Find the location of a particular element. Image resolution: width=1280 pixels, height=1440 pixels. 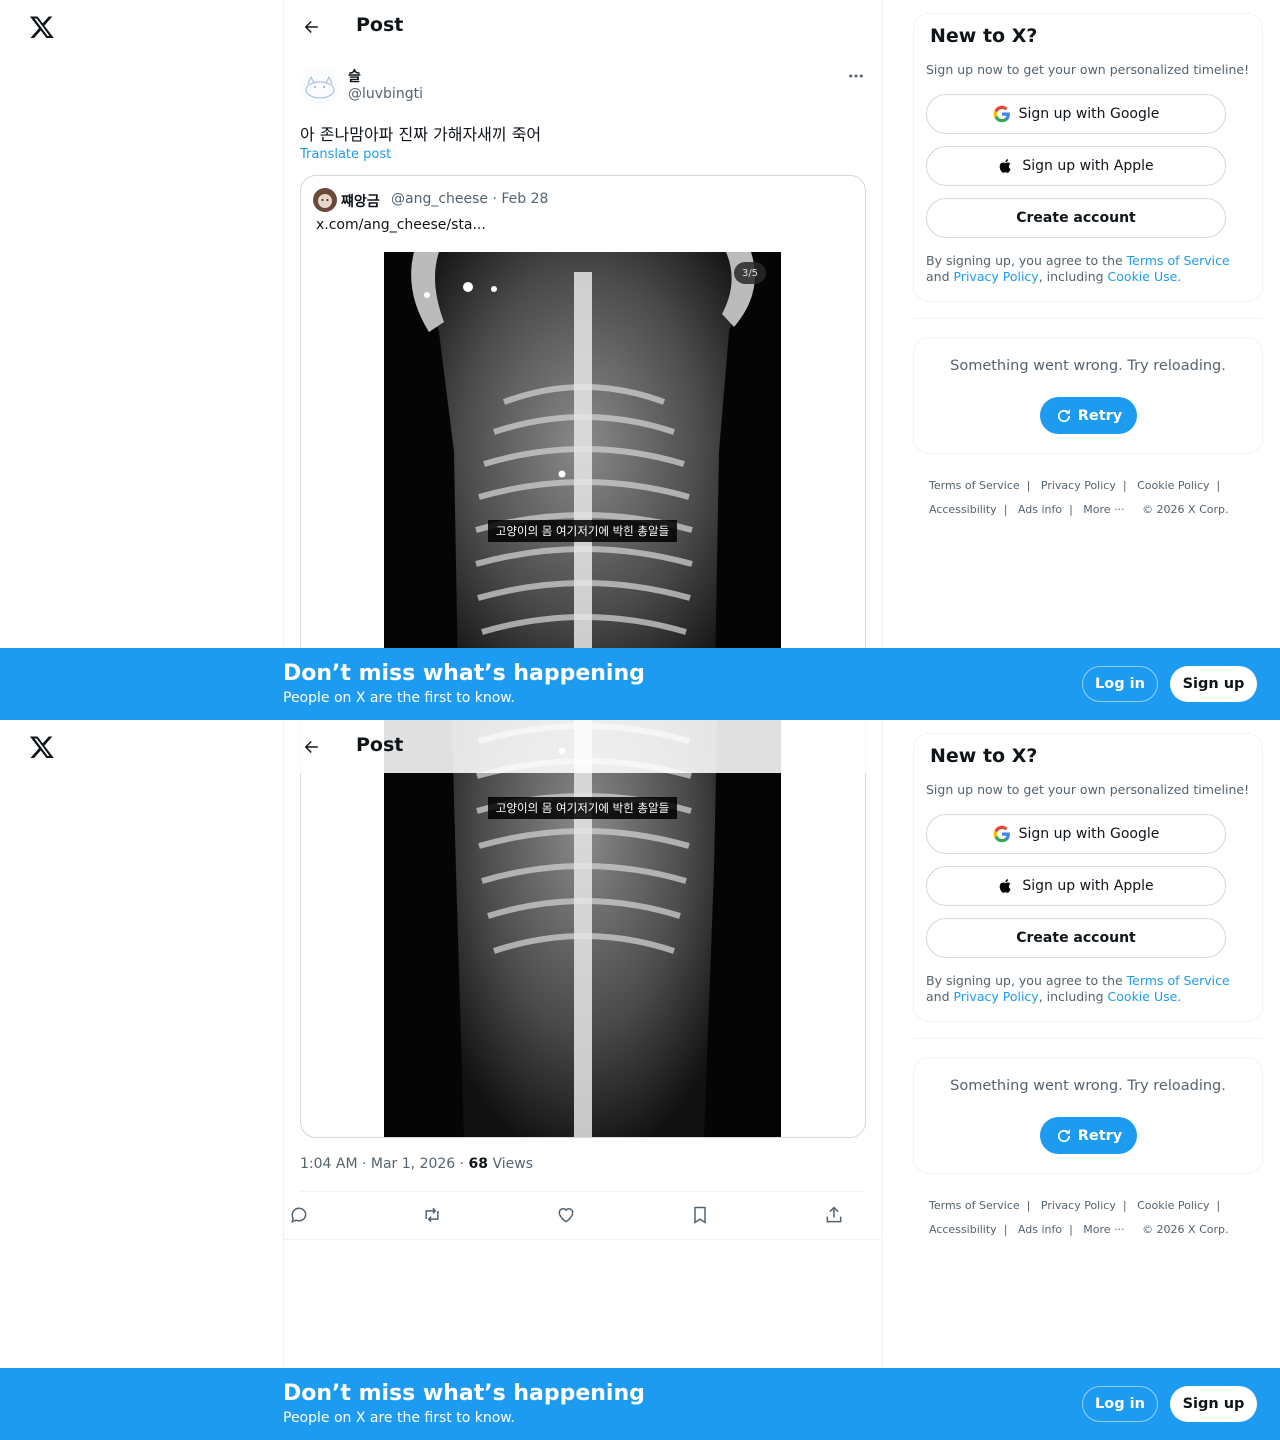

translate-link: Translate post is located at coordinates (345, 154).